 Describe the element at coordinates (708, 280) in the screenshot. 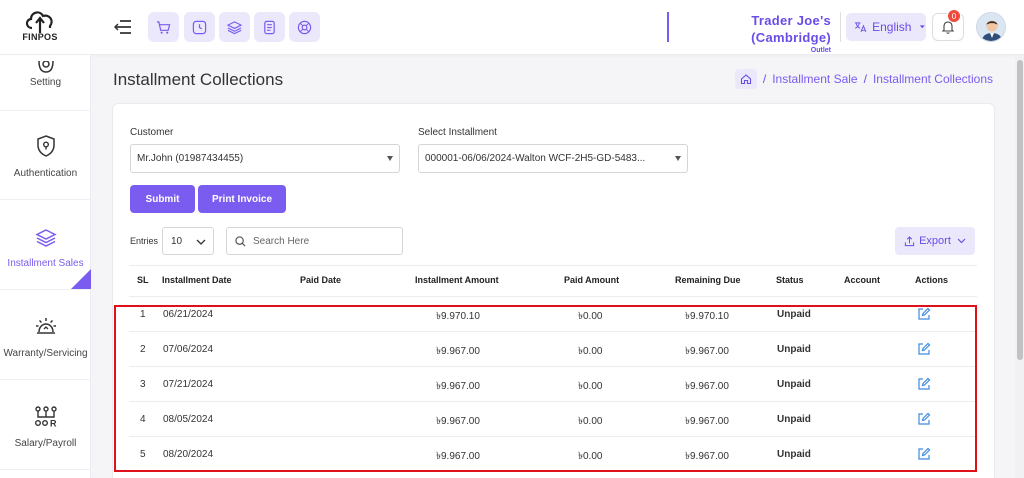

I see `col-header-remaining-due: Remaining Due` at that location.